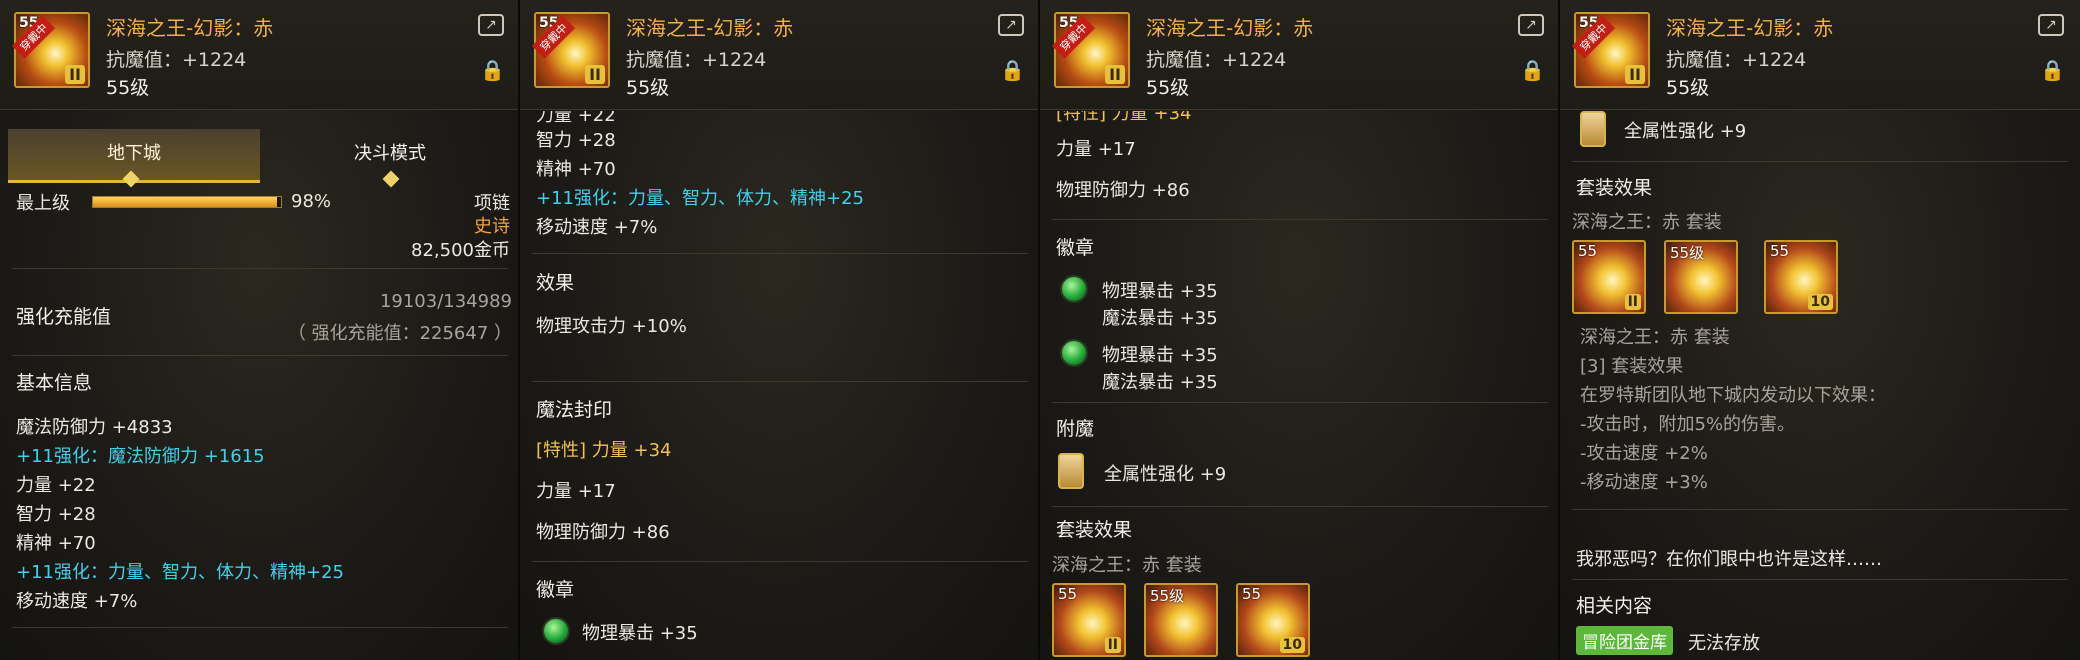 This screenshot has height=660, width=2080. Describe the element at coordinates (460, 250) in the screenshot. I see `item-price: 82,500金币` at that location.